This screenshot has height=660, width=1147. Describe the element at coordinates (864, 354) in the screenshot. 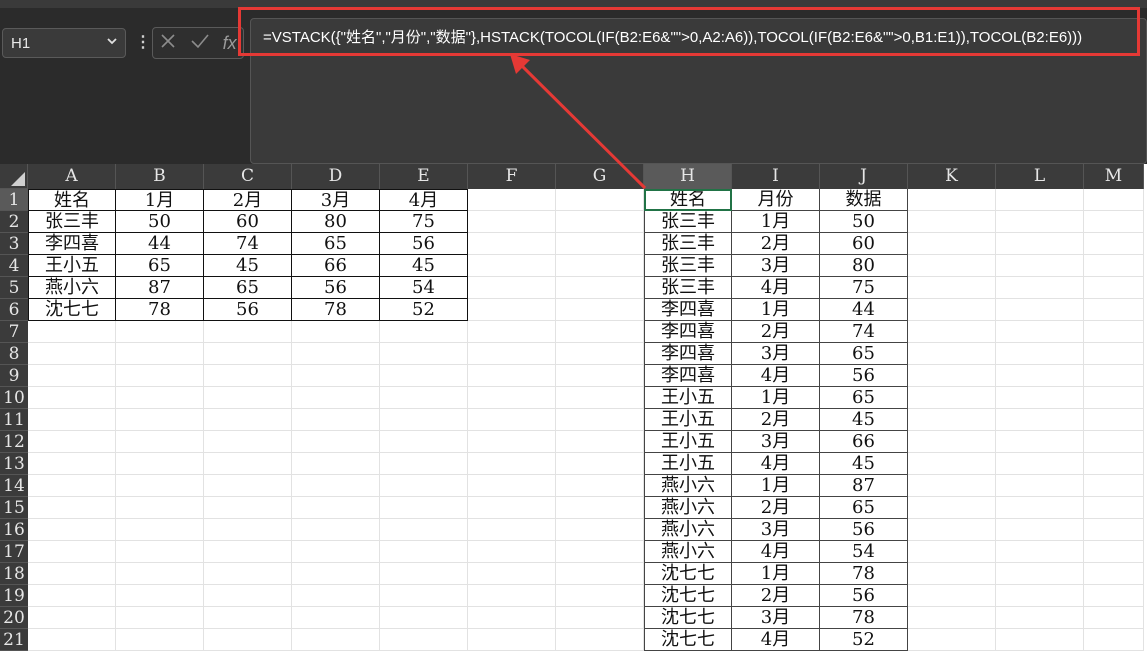

I see `cell-j8: 65` at that location.